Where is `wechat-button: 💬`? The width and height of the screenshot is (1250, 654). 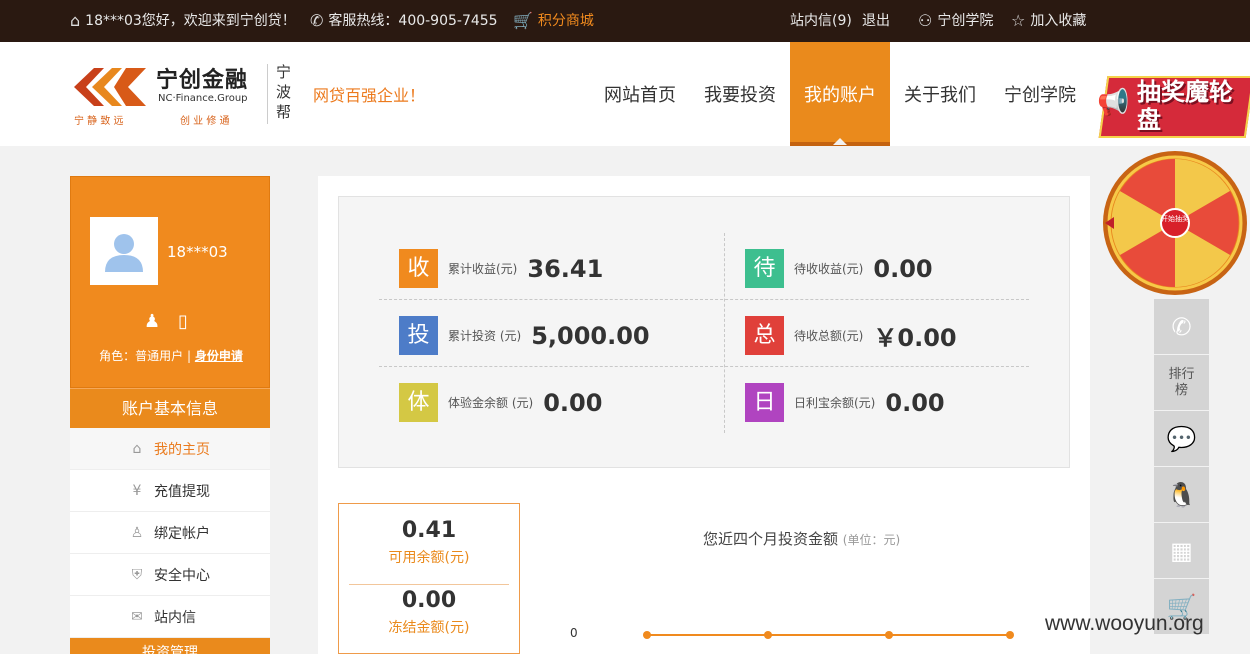
wechat-button: 💬 is located at coordinates (1181, 438).